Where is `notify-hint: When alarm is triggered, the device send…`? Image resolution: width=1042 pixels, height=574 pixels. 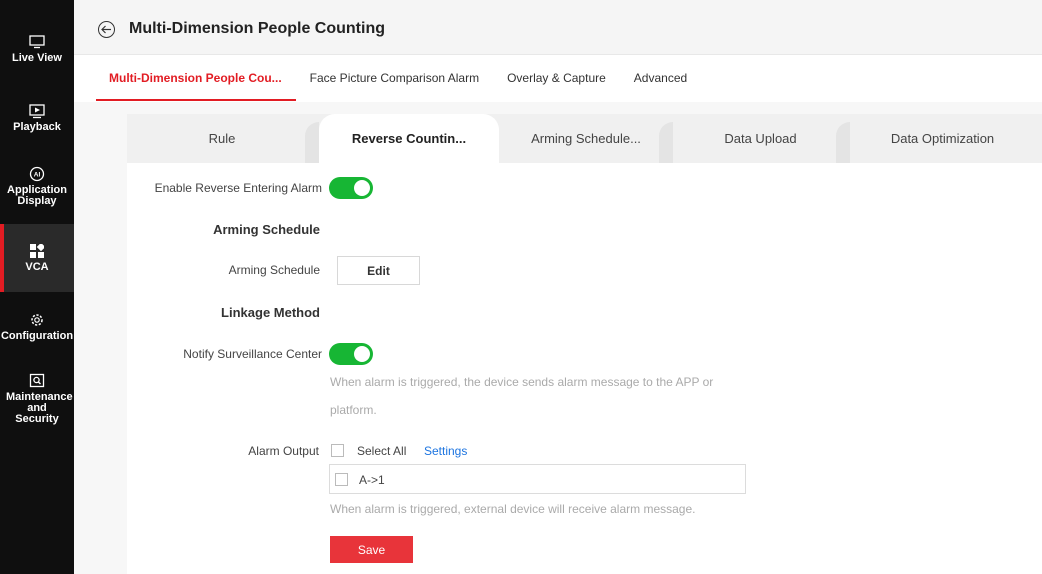
notify-hint: When alarm is triggered, the device send… is located at coordinates (522, 382).